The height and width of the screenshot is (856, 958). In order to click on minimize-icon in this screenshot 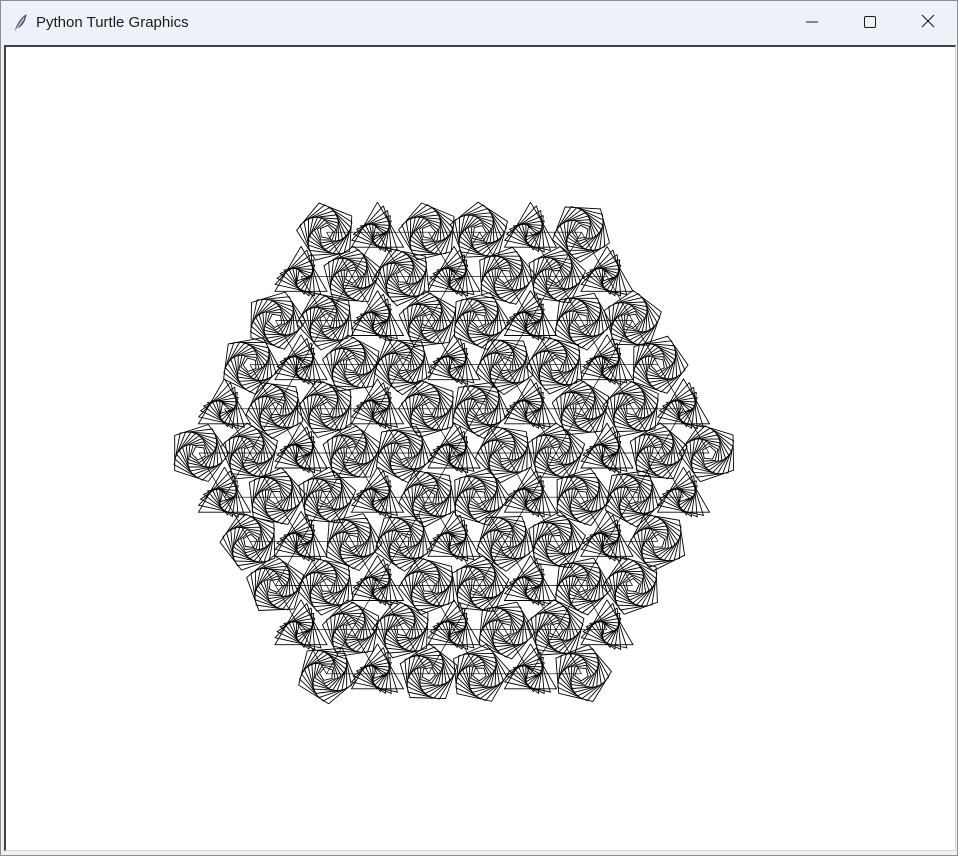, I will do `click(812, 22)`.